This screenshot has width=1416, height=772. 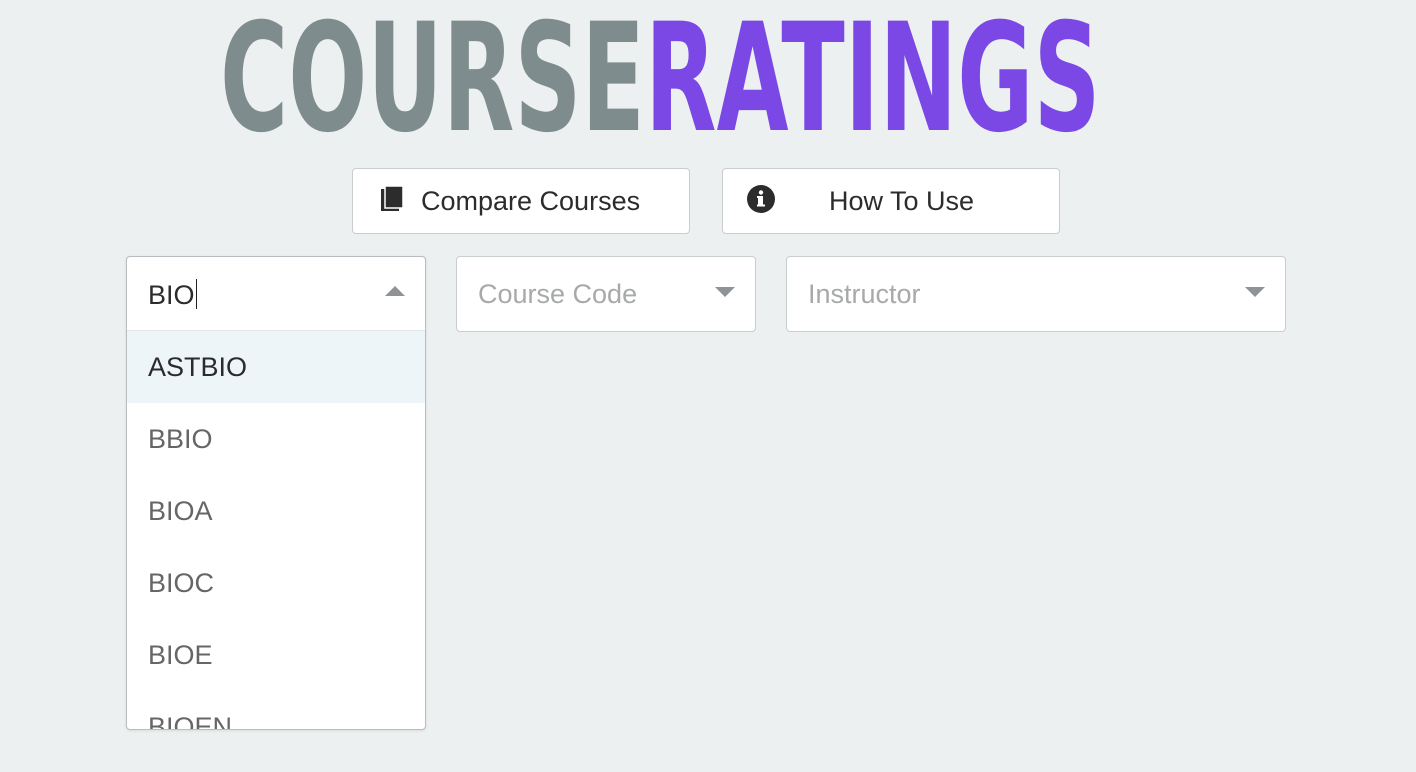 I want to click on subject-options-menu: ASTBIO BBIO BIOA BIOC BIOE BIOEN, so click(x=276, y=530).